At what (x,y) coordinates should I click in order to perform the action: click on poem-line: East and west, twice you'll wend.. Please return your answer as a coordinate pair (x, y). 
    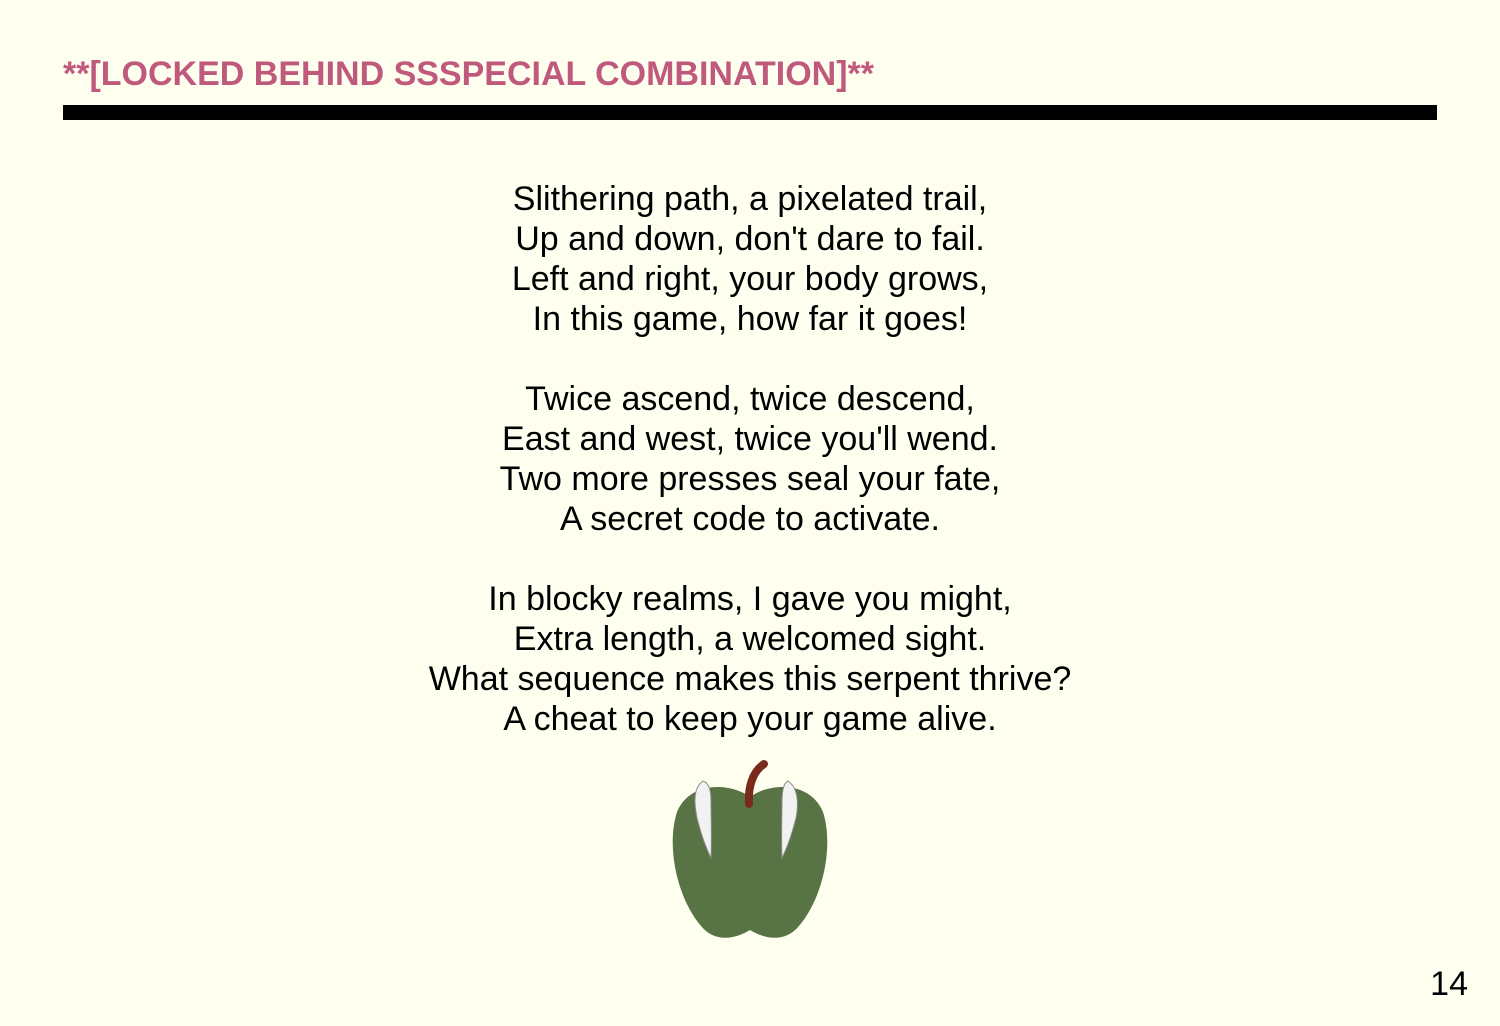
    Looking at the image, I should click on (750, 439).